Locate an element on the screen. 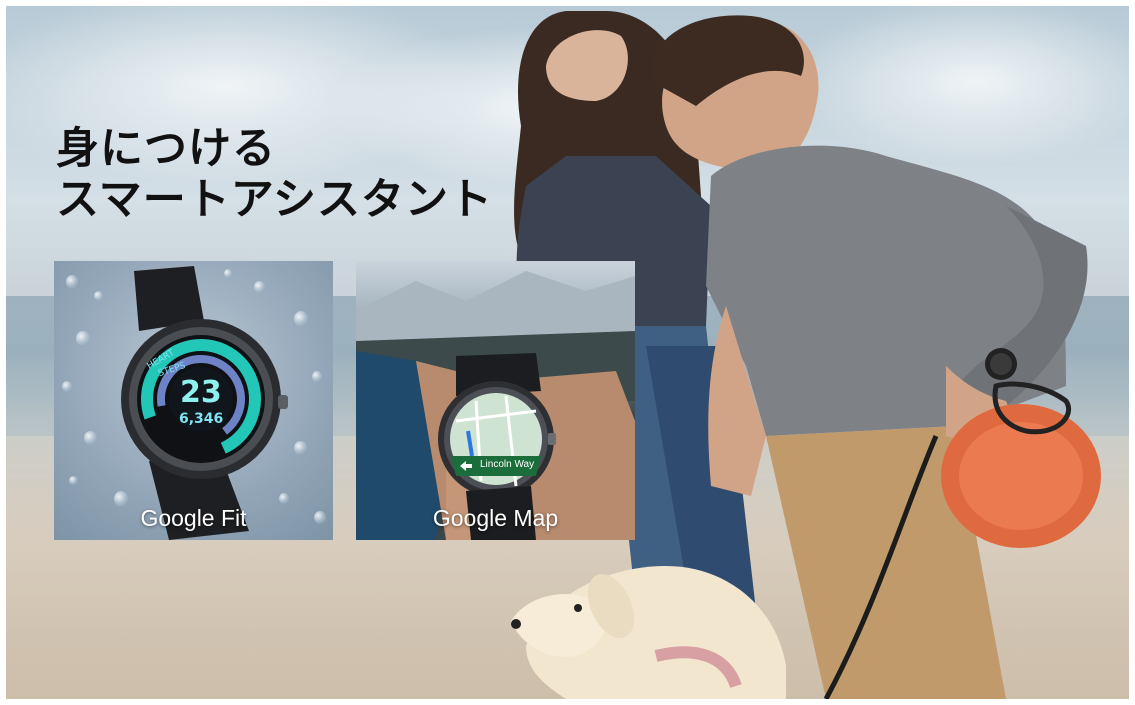  headline: 身につける スマートアシスタント is located at coordinates (274, 174).